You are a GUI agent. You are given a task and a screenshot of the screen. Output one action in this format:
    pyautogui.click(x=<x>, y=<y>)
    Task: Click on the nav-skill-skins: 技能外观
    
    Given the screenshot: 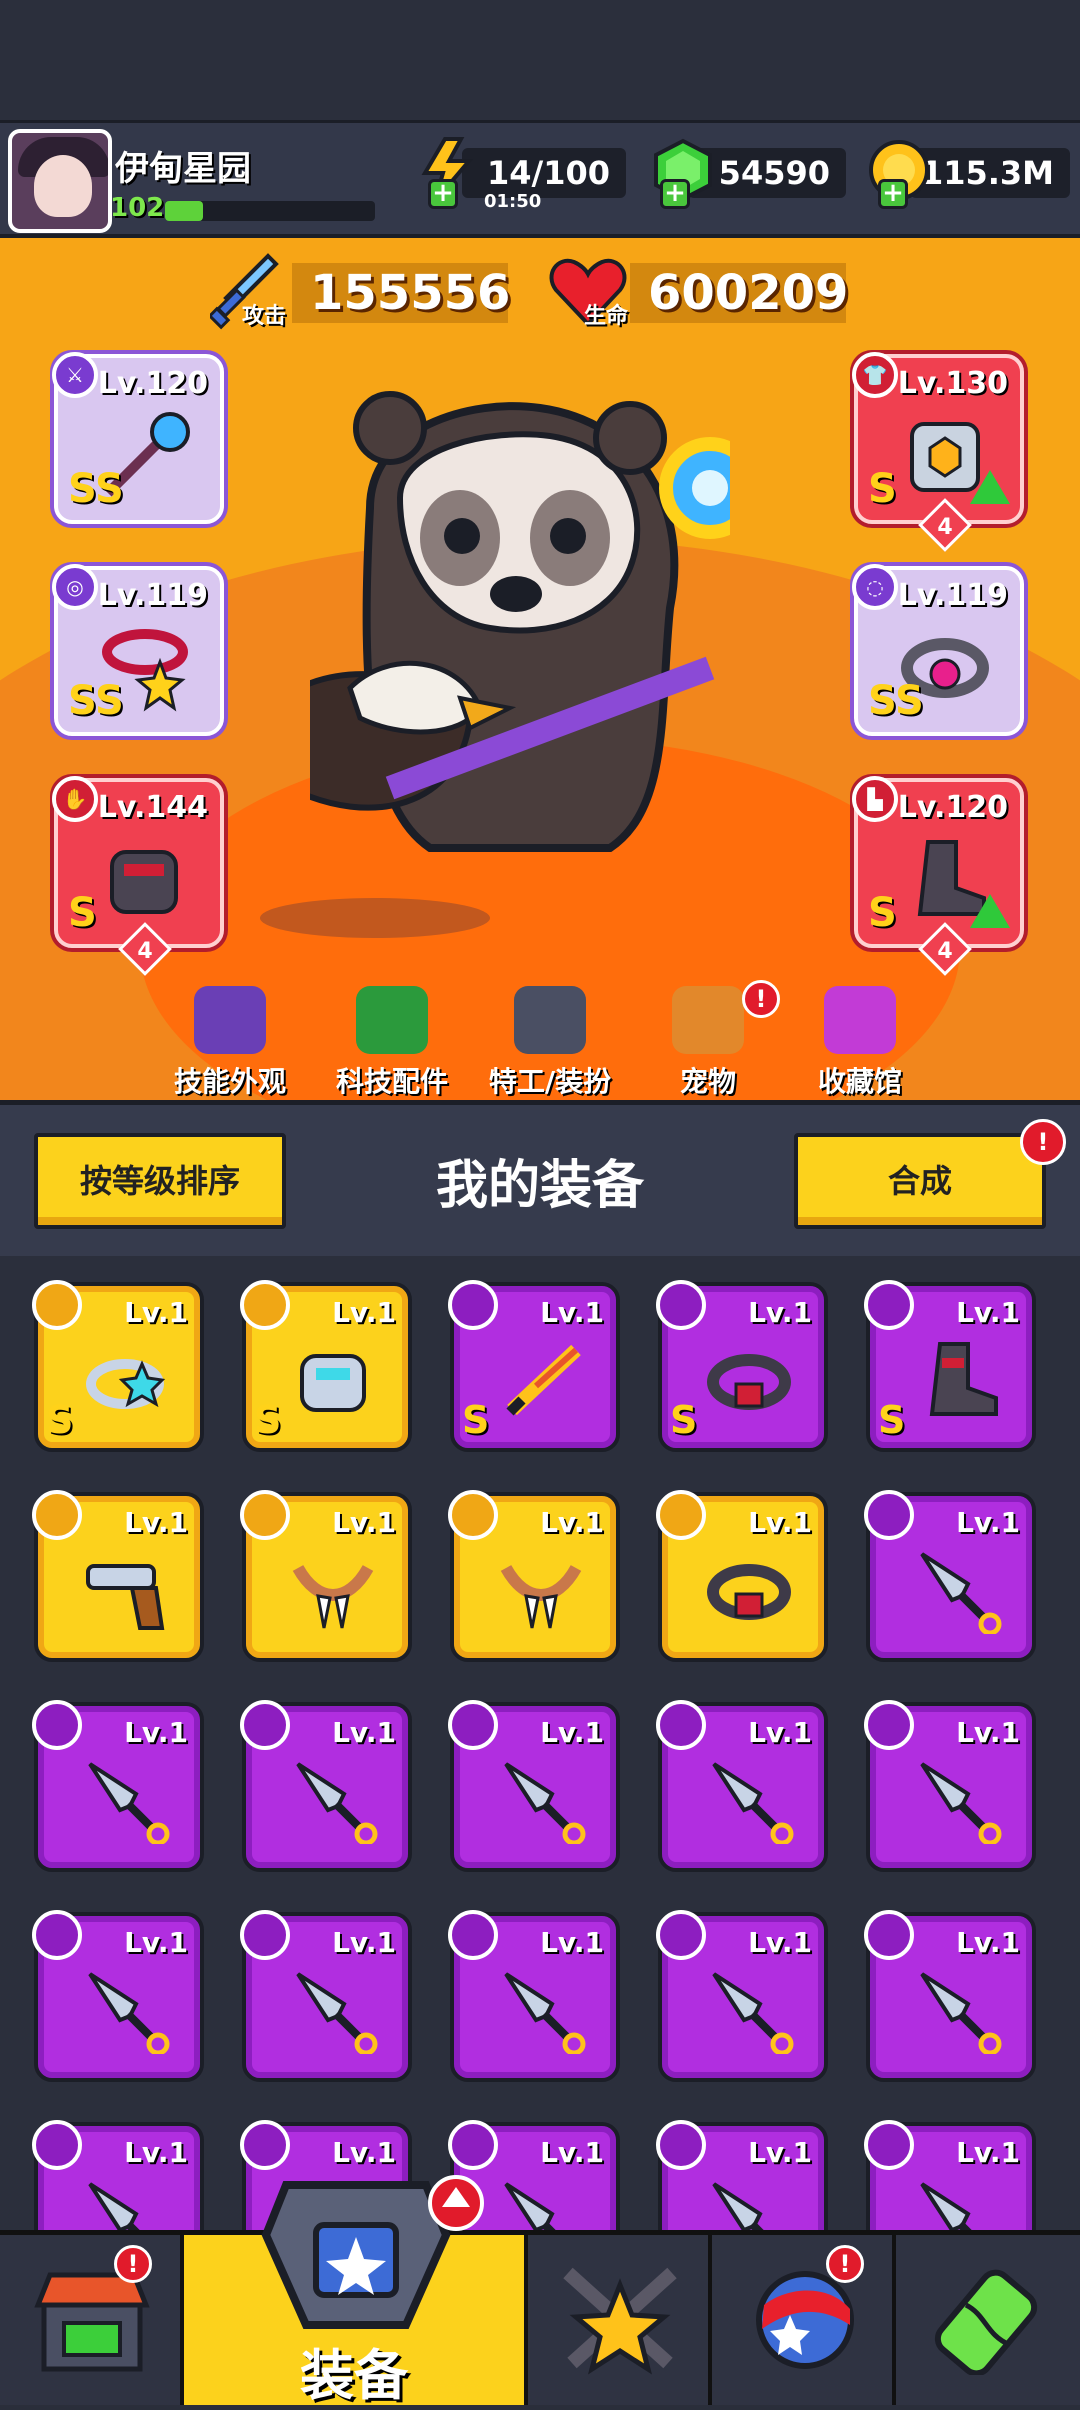 What is the action you would take?
    pyautogui.click(x=230, y=1043)
    